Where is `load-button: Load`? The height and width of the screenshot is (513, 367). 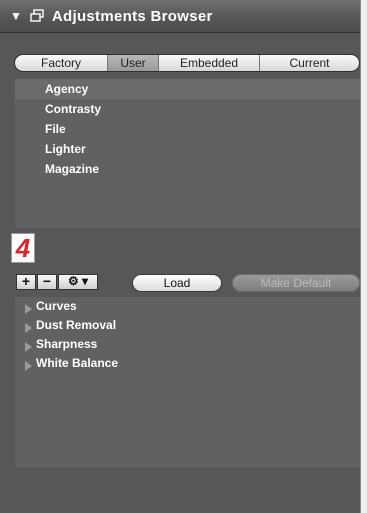
load-button: Load is located at coordinates (177, 283).